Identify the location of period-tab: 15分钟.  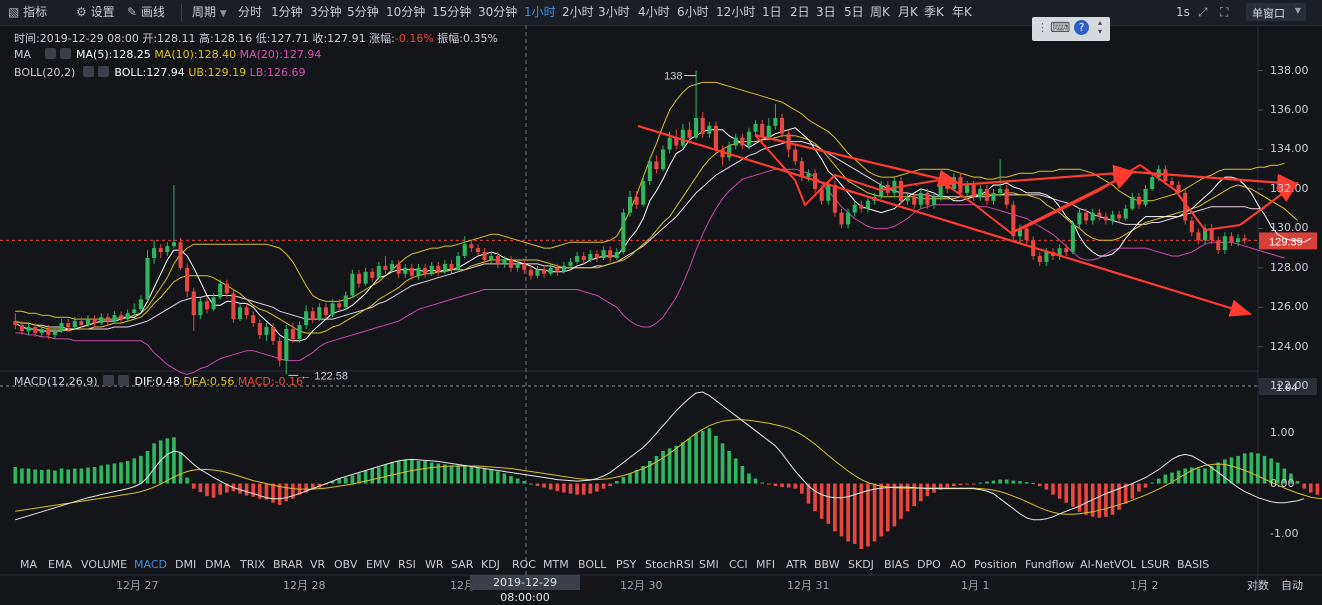
(451, 12).